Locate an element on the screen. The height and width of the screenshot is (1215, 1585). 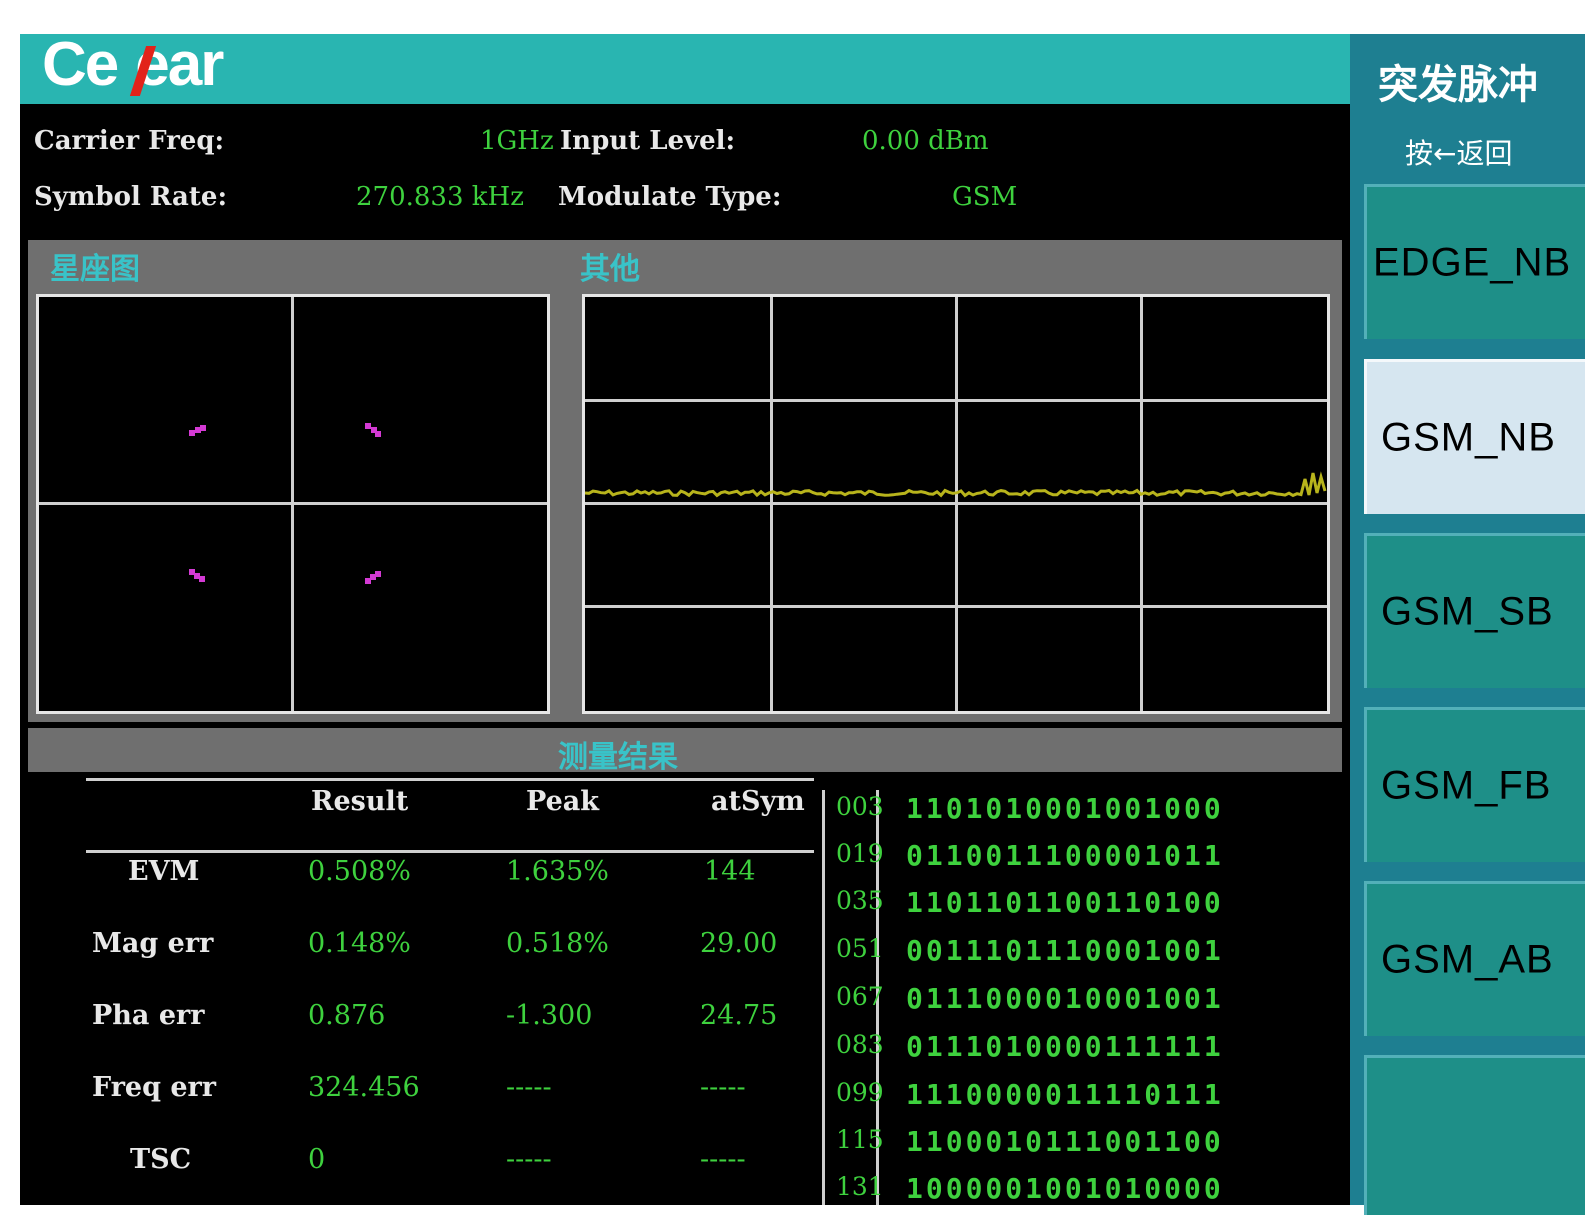
table-divider is located at coordinates (823, 997).